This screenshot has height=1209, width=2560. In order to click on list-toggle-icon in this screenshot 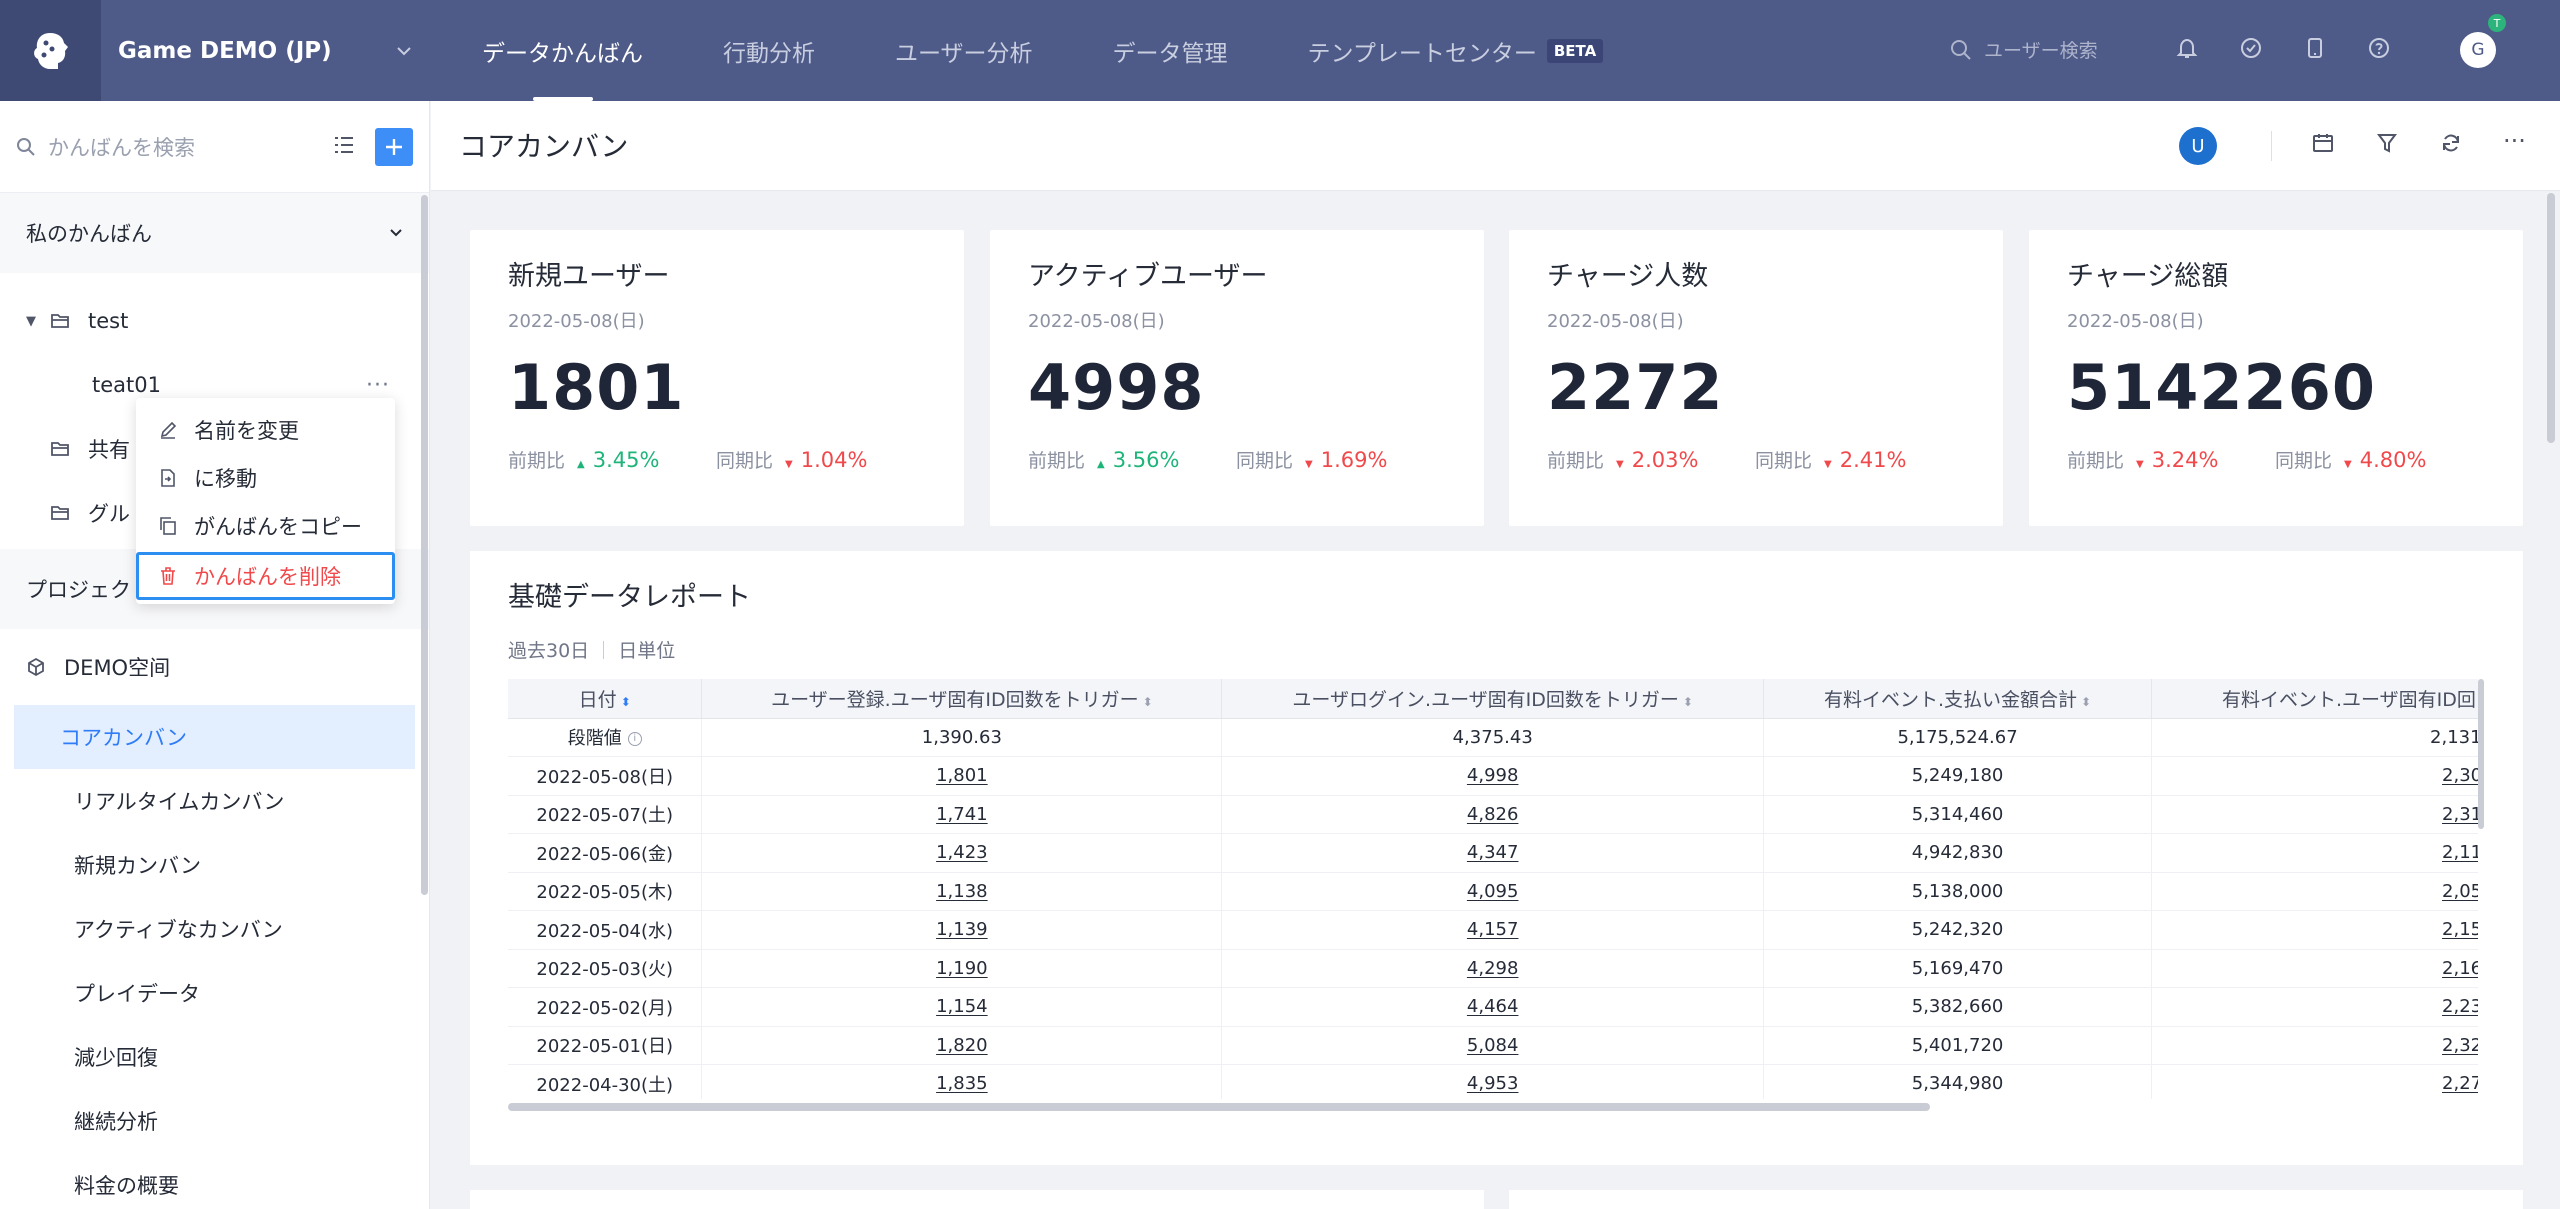, I will do `click(344, 147)`.